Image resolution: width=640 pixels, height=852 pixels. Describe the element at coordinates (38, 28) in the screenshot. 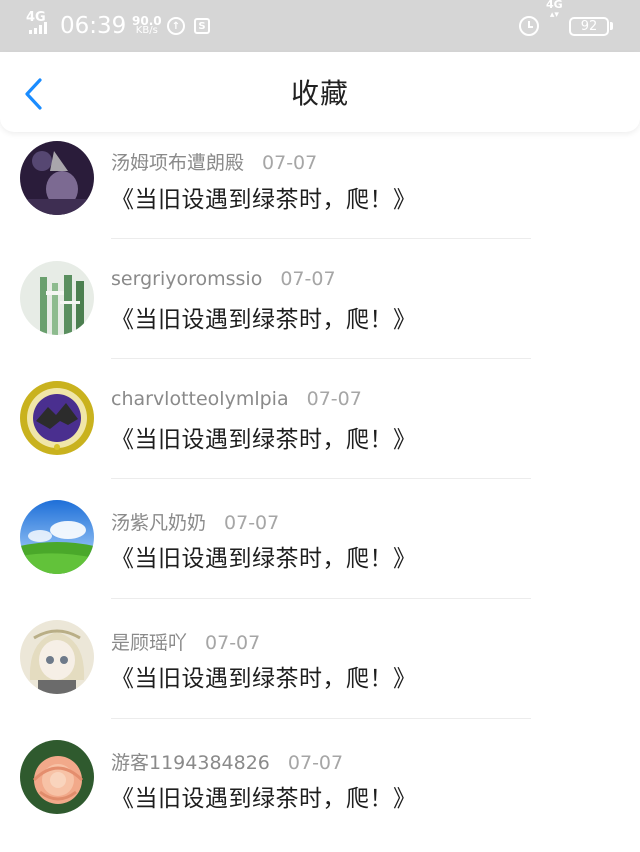

I see `signal-icon` at that location.